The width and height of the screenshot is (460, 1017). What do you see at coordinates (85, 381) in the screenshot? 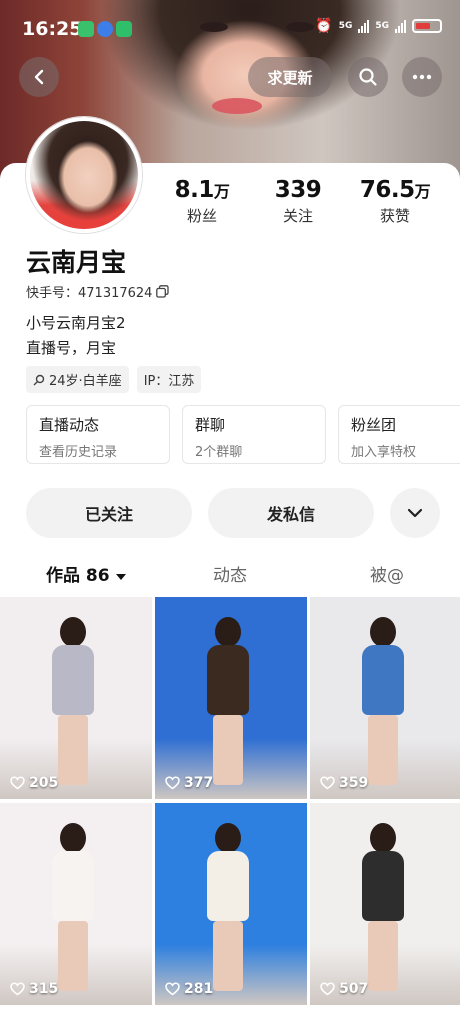
I see `age-tag-text: 24岁·白羊座` at bounding box center [85, 381].